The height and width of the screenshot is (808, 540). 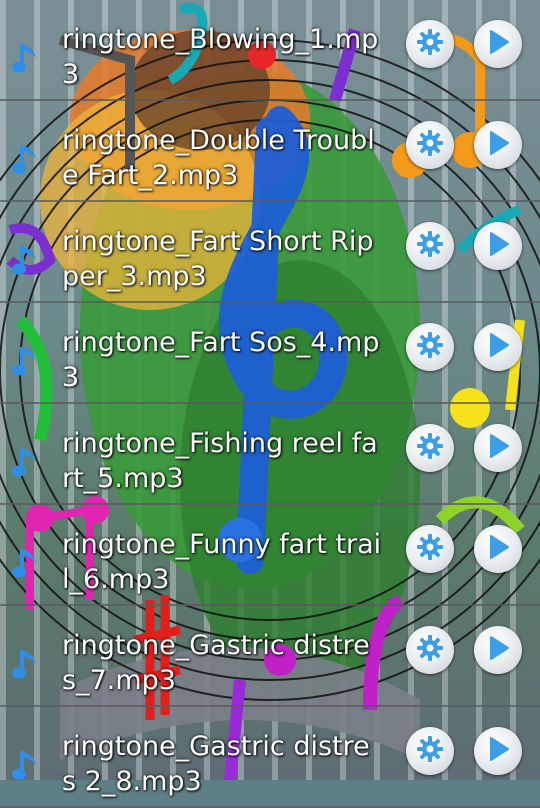 I want to click on ringtone-title: ringtone_Gastric distres_7.mp3, so click(x=216, y=663).